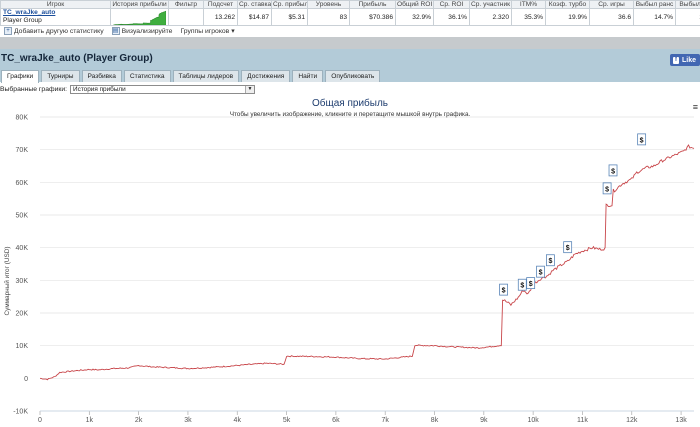  Describe the element at coordinates (55, 4) in the screenshot. I see `column-header: Игрок` at that location.